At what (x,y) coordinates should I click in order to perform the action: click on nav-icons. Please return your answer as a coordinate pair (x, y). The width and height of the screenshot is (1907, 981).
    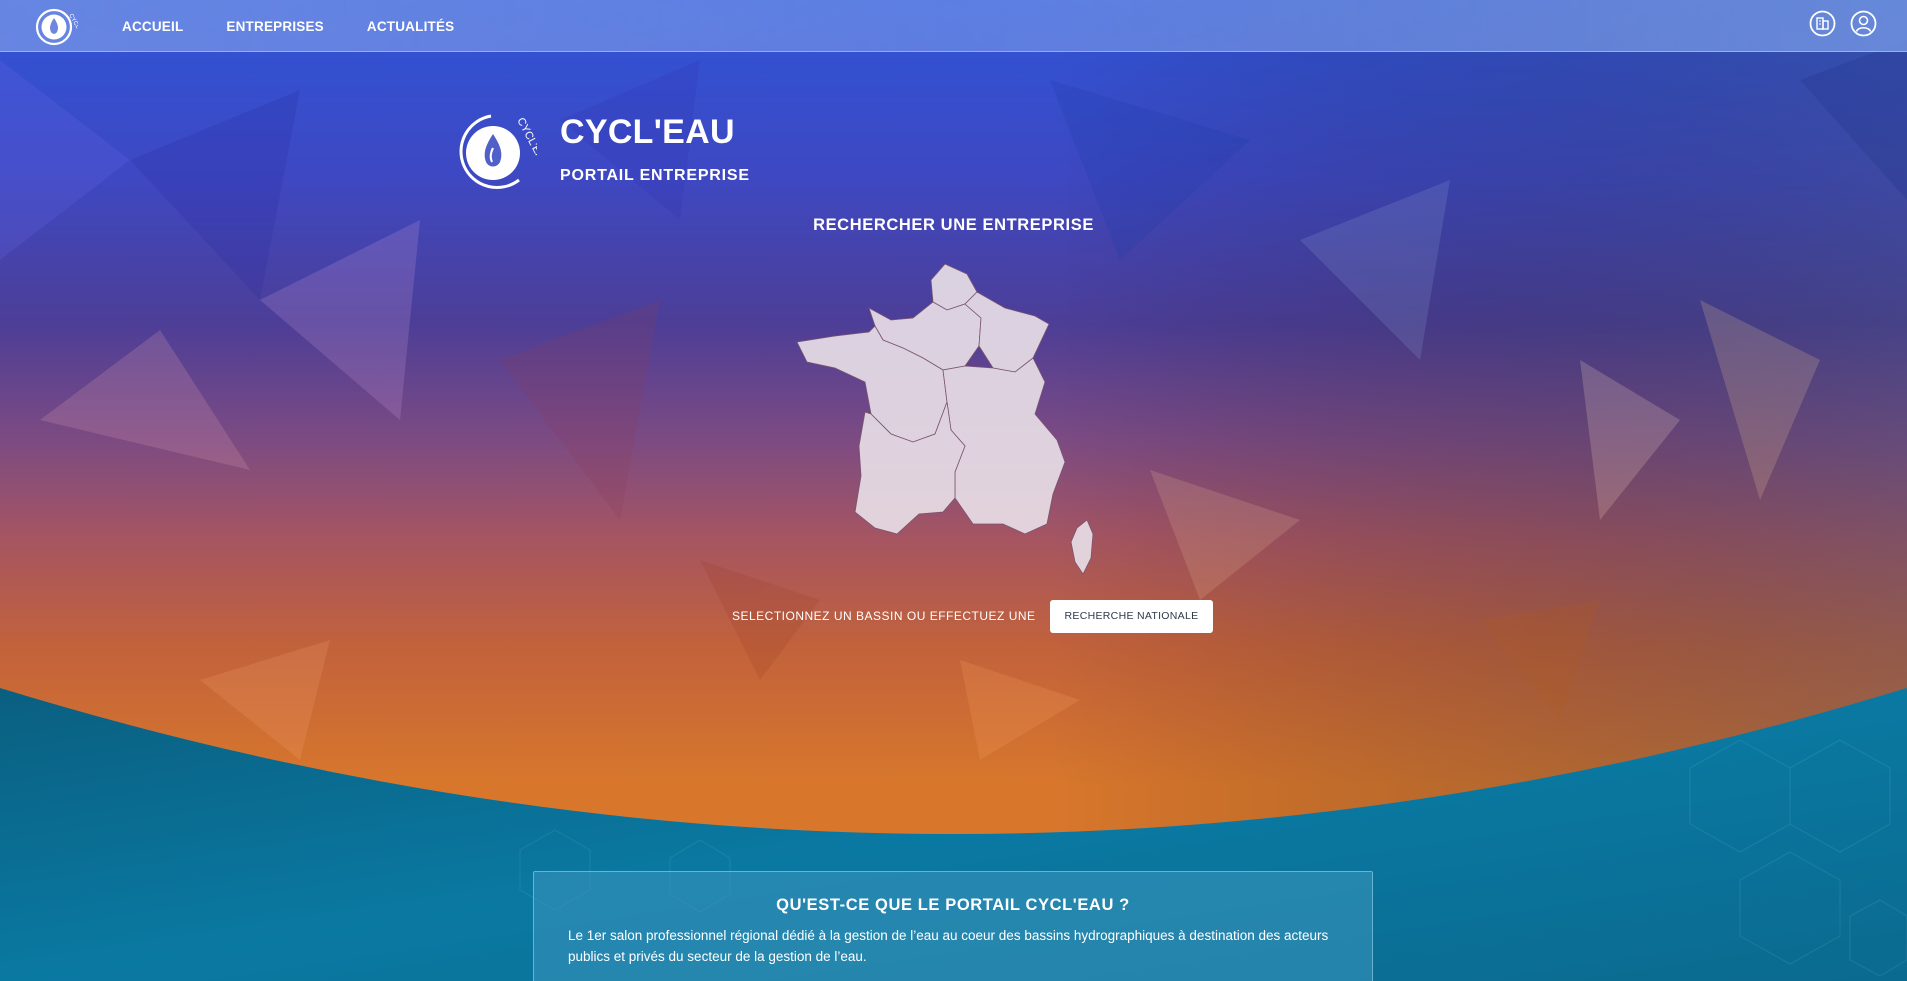
    Looking at the image, I should click on (1843, 23).